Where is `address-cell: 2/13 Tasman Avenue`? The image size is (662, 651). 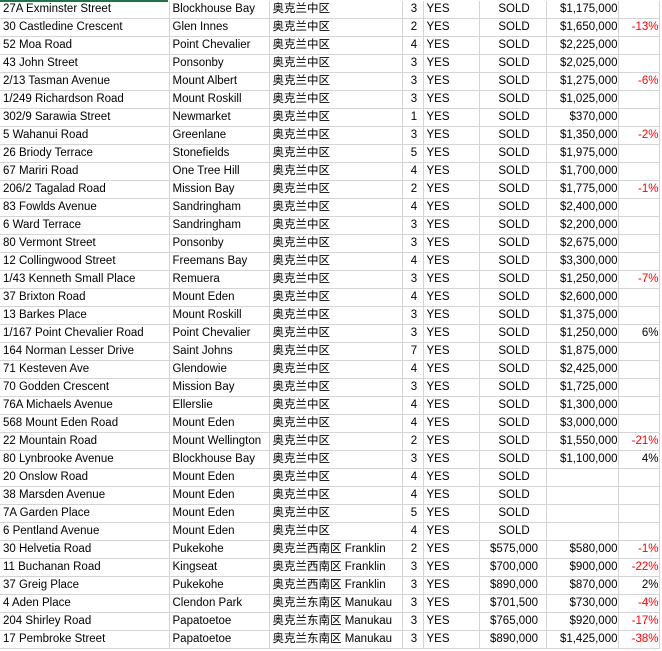 address-cell: 2/13 Tasman Avenue is located at coordinates (85, 81).